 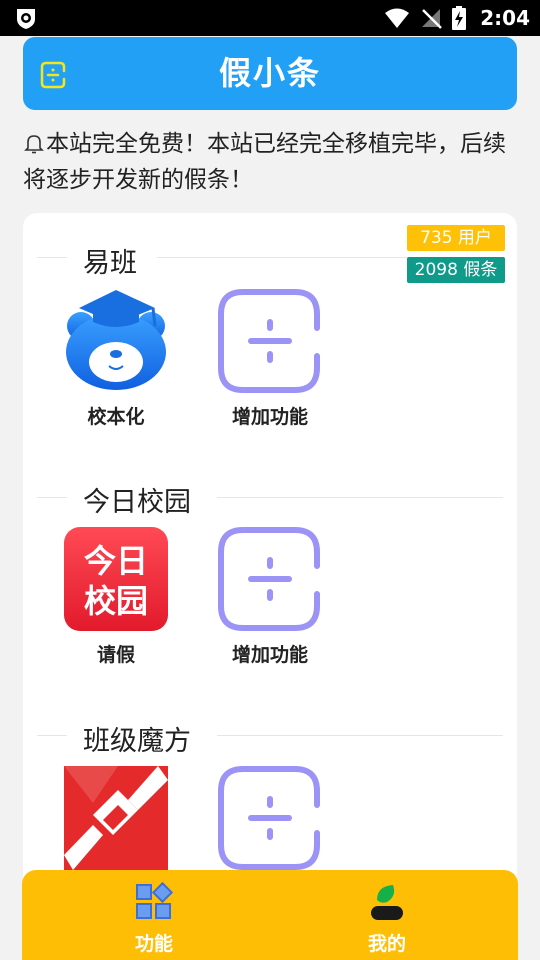 I want to click on status-time: 2:04, so click(x=505, y=18).